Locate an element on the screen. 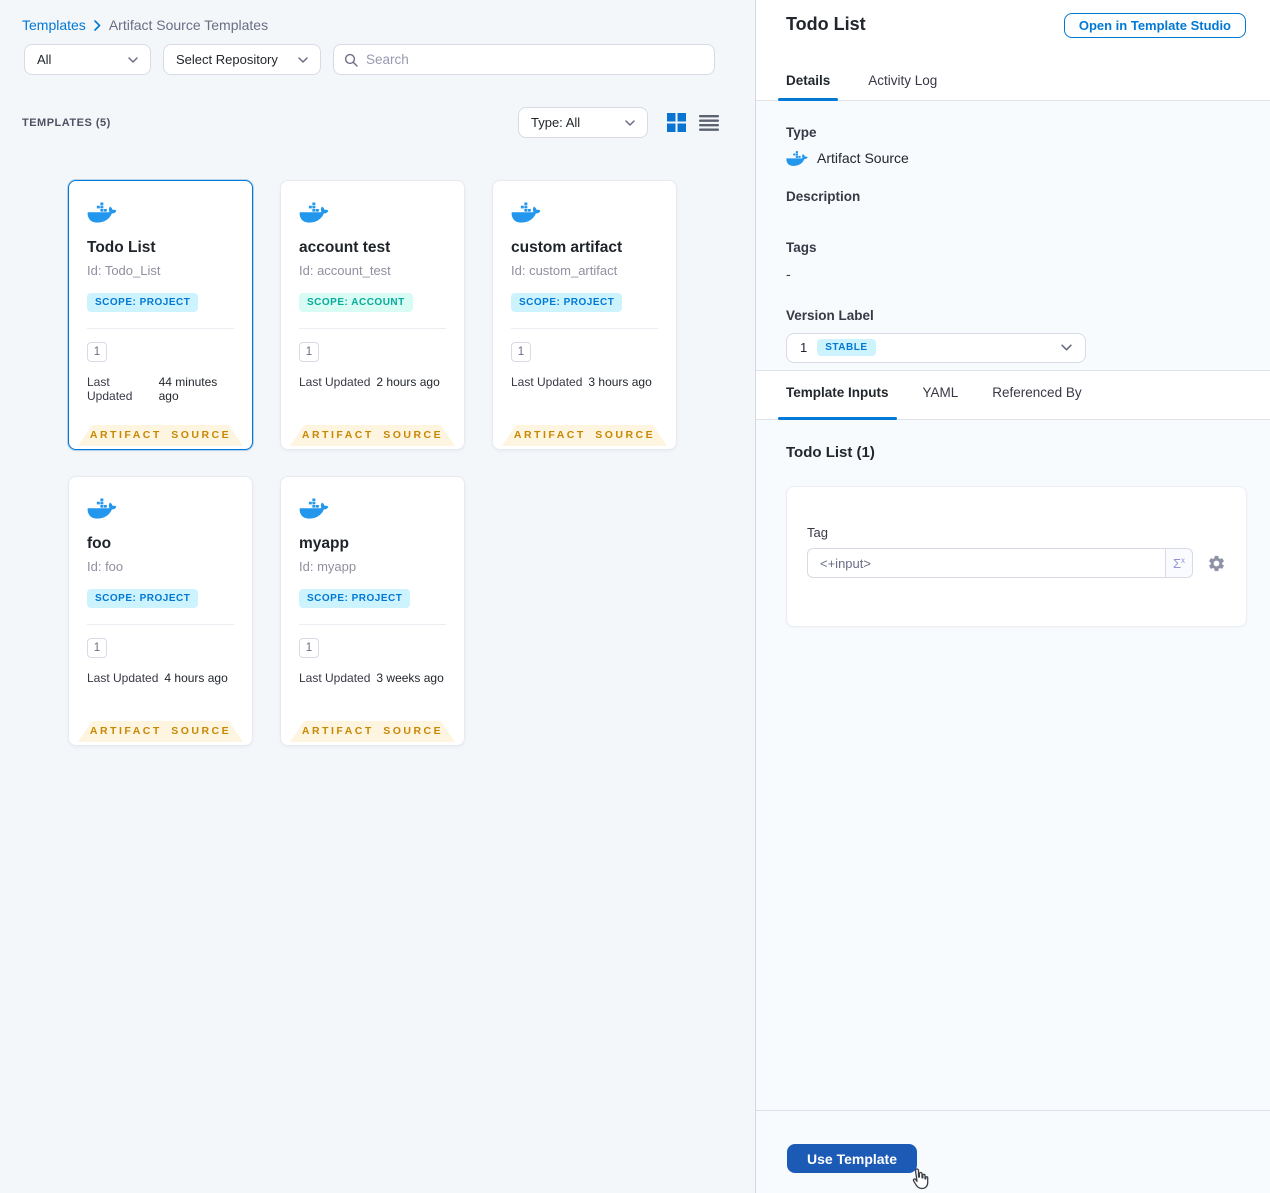  type-filter-select: Type: All is located at coordinates (583, 122).